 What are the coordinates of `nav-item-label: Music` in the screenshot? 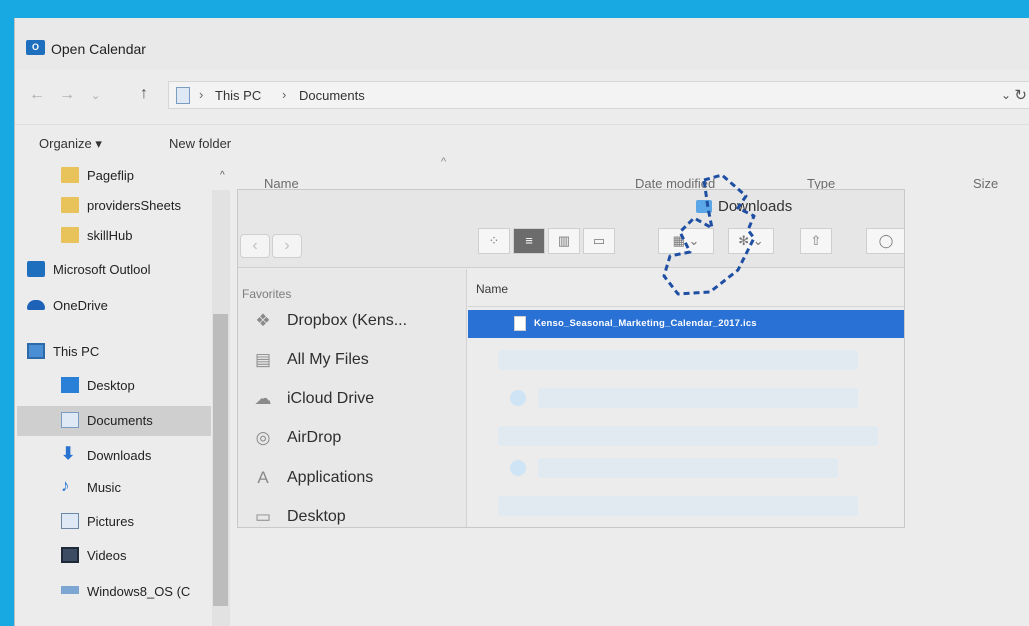 It's located at (104, 487).